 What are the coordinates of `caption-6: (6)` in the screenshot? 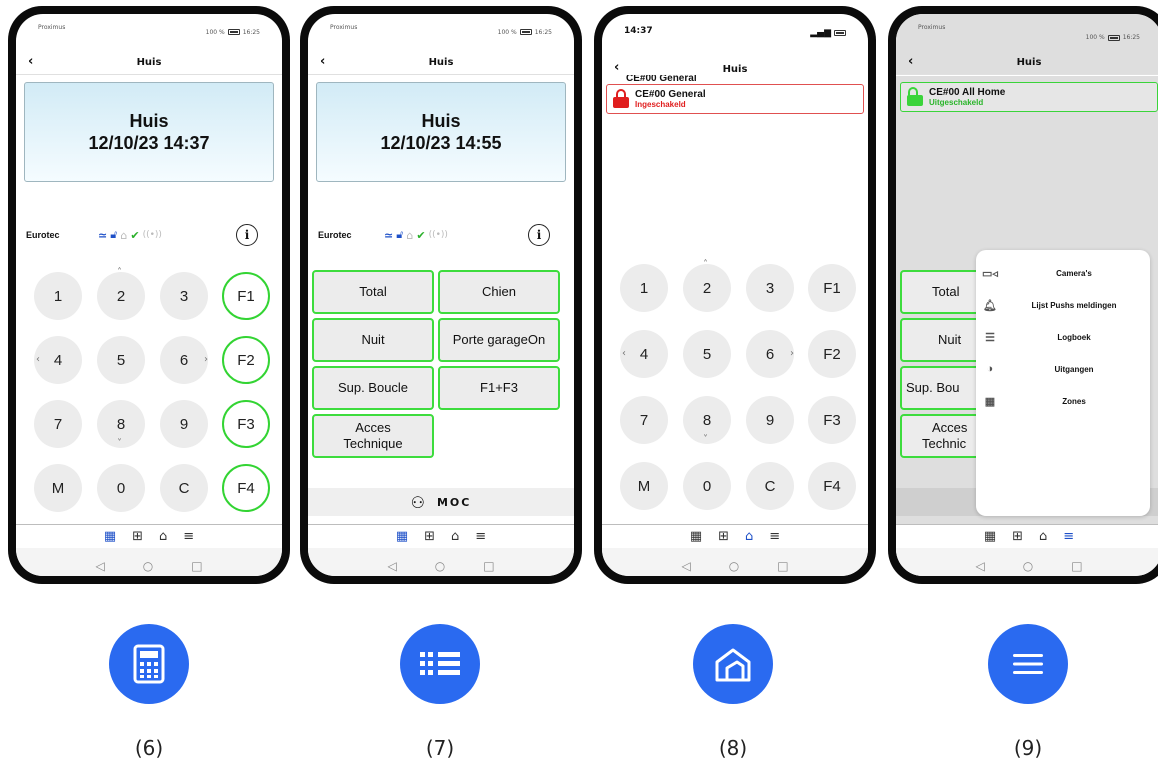 It's located at (149, 748).